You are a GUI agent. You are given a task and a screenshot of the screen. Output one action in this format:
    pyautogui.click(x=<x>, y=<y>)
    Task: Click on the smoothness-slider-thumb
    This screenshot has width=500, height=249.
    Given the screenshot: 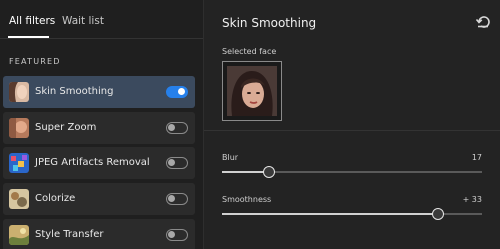 What is the action you would take?
    pyautogui.click(x=437, y=214)
    